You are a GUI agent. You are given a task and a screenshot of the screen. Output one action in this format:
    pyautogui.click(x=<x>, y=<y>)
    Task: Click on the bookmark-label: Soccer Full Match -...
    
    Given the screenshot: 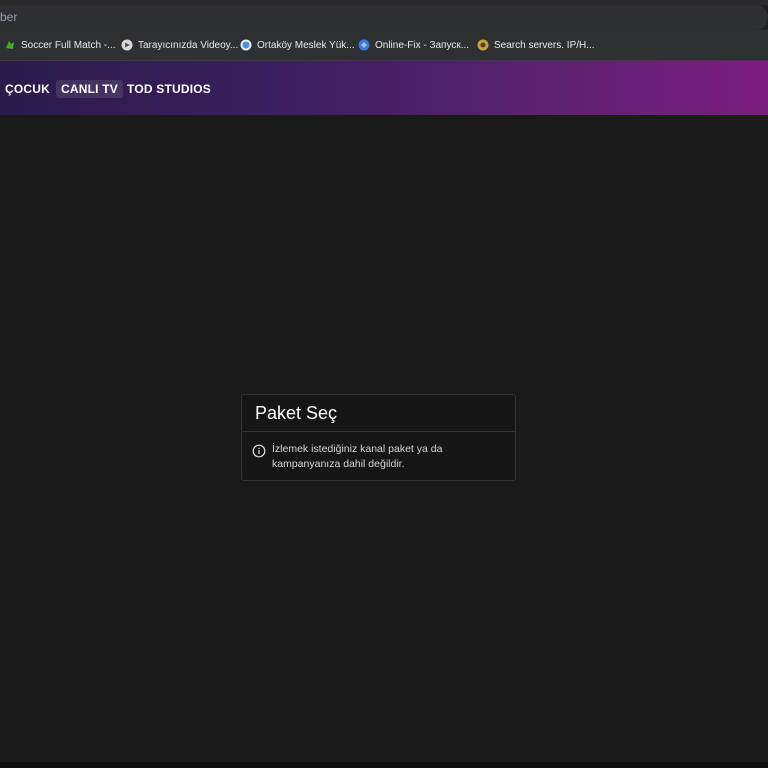 What is the action you would take?
    pyautogui.click(x=68, y=45)
    